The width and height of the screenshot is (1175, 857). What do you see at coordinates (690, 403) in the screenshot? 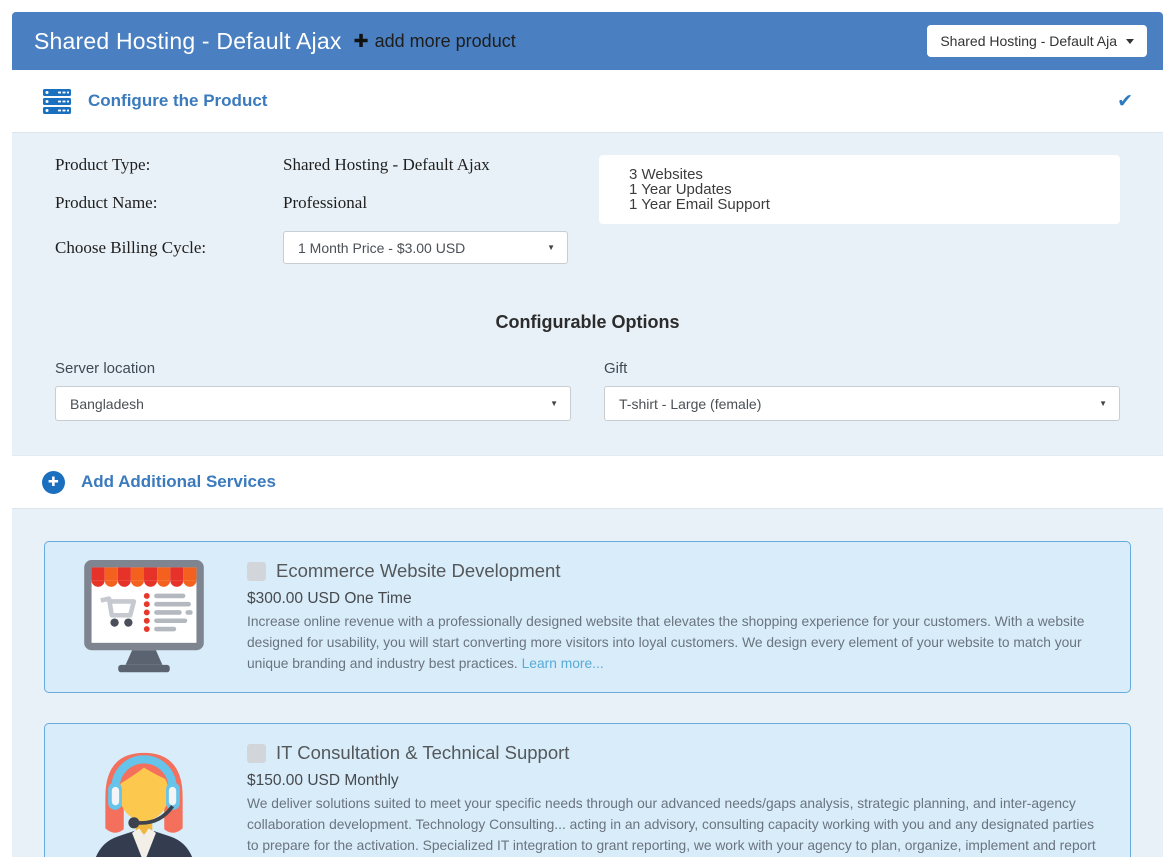
I see `gift-selected-value: T-shirt - Large (female)` at bounding box center [690, 403].